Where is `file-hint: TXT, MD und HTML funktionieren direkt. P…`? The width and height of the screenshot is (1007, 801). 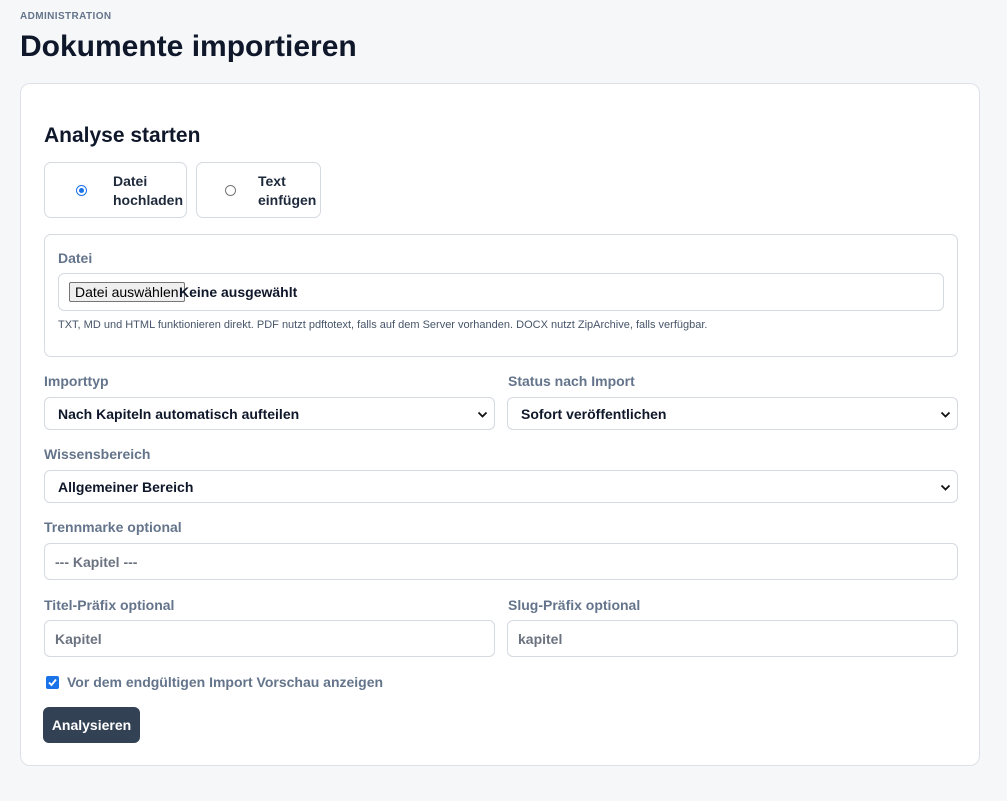
file-hint: TXT, MD und HTML funktionieren direkt. P… is located at coordinates (383, 325).